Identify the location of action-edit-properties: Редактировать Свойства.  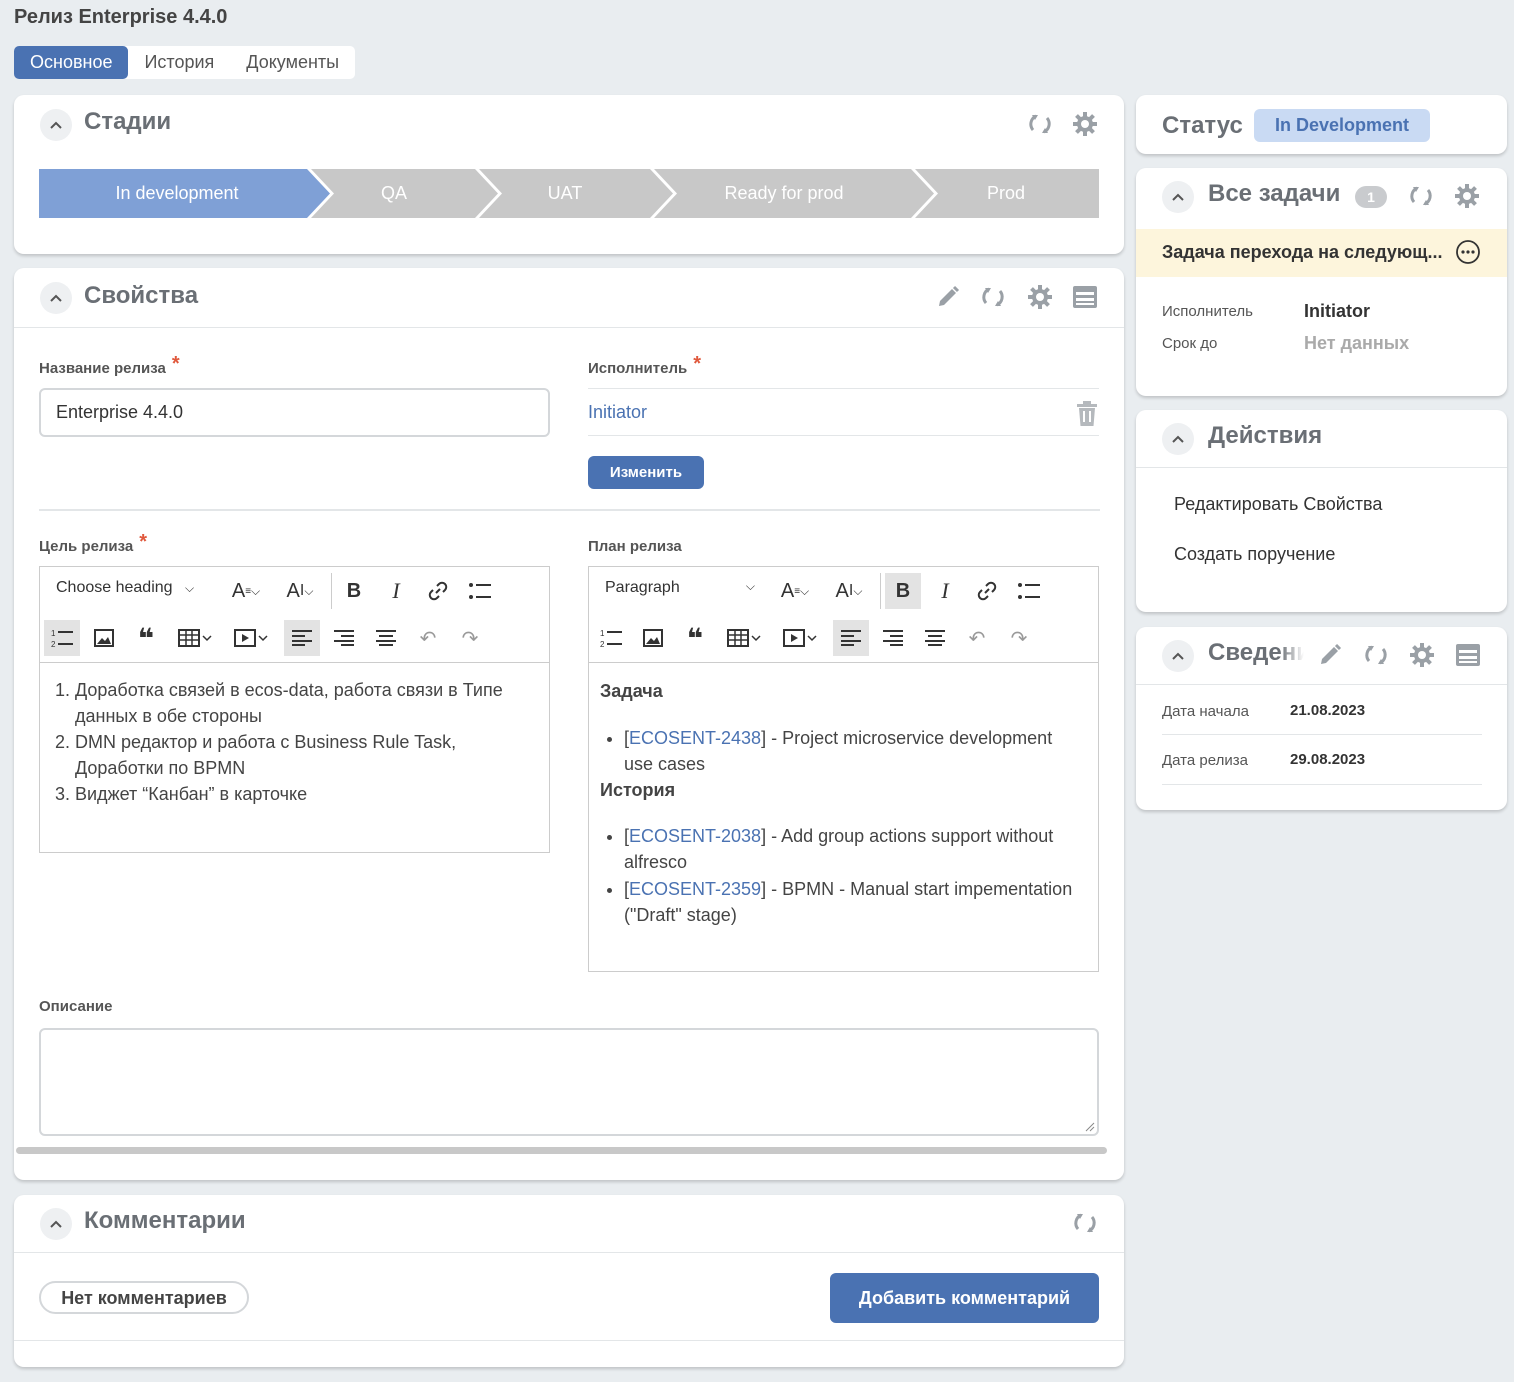
(1278, 504).